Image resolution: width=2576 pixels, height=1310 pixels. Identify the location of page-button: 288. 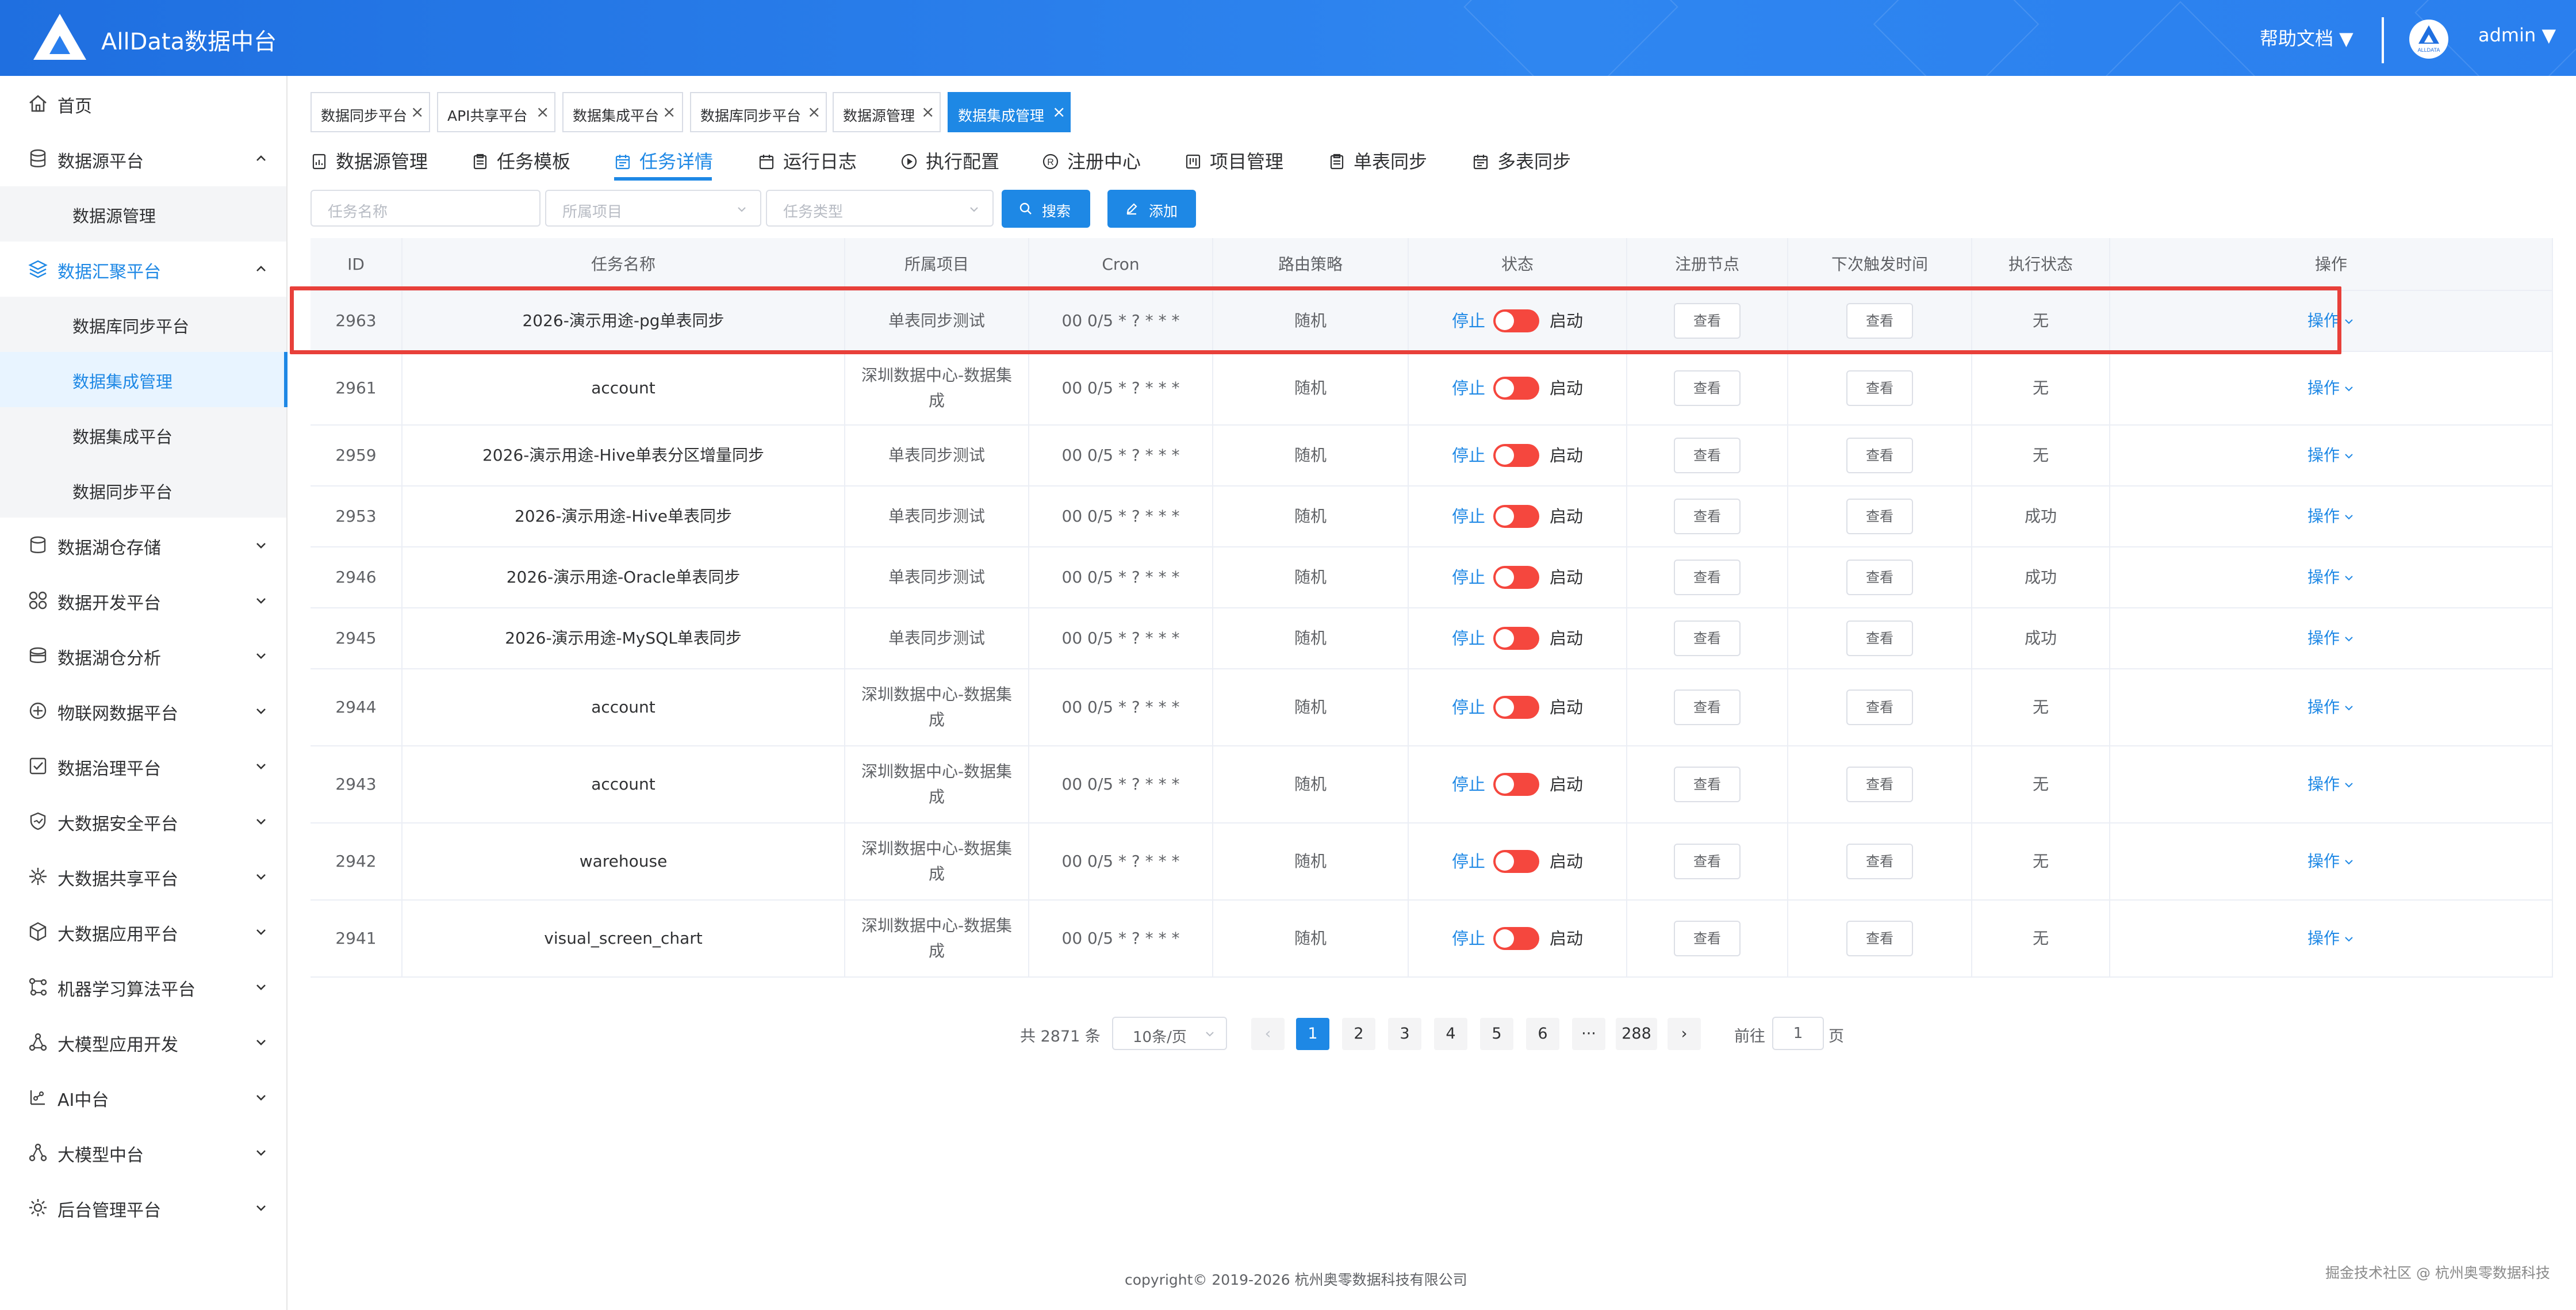
(1636, 1034).